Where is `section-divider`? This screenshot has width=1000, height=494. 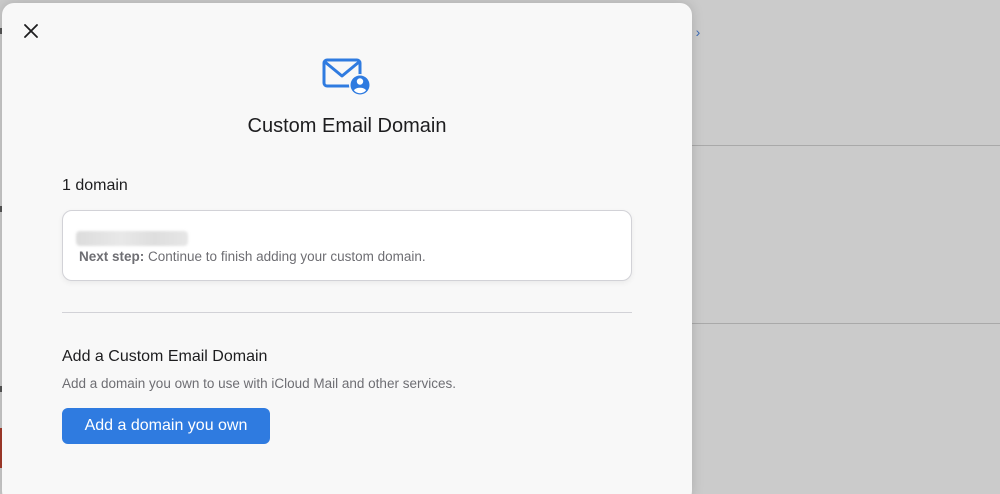 section-divider is located at coordinates (347, 312).